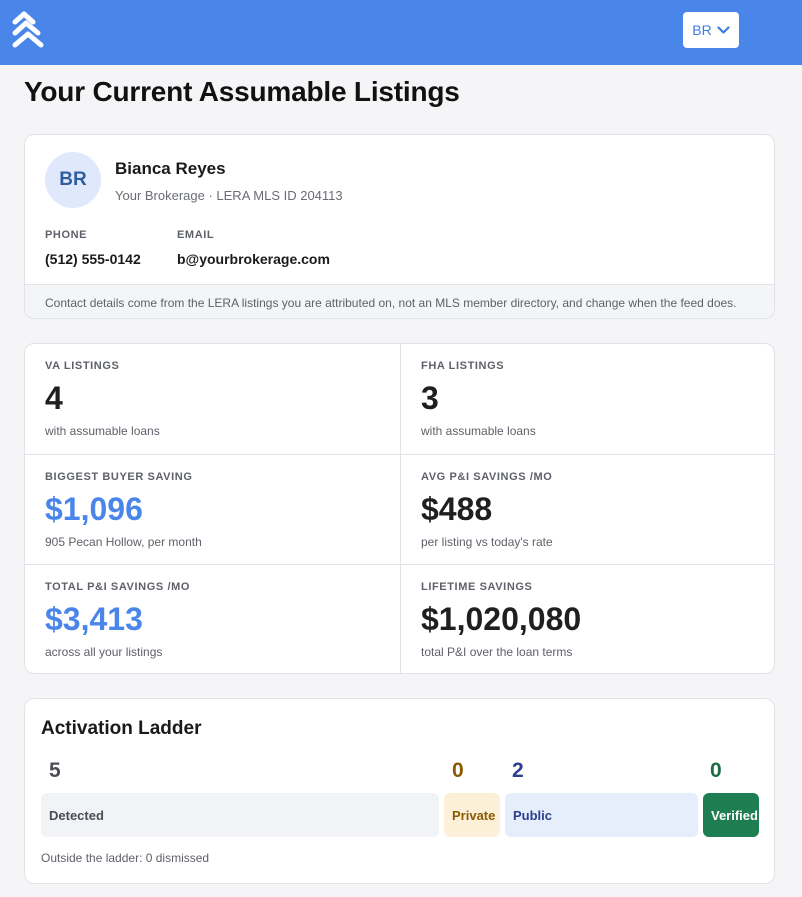  What do you see at coordinates (73, 180) in the screenshot?
I see `avatar: BR` at bounding box center [73, 180].